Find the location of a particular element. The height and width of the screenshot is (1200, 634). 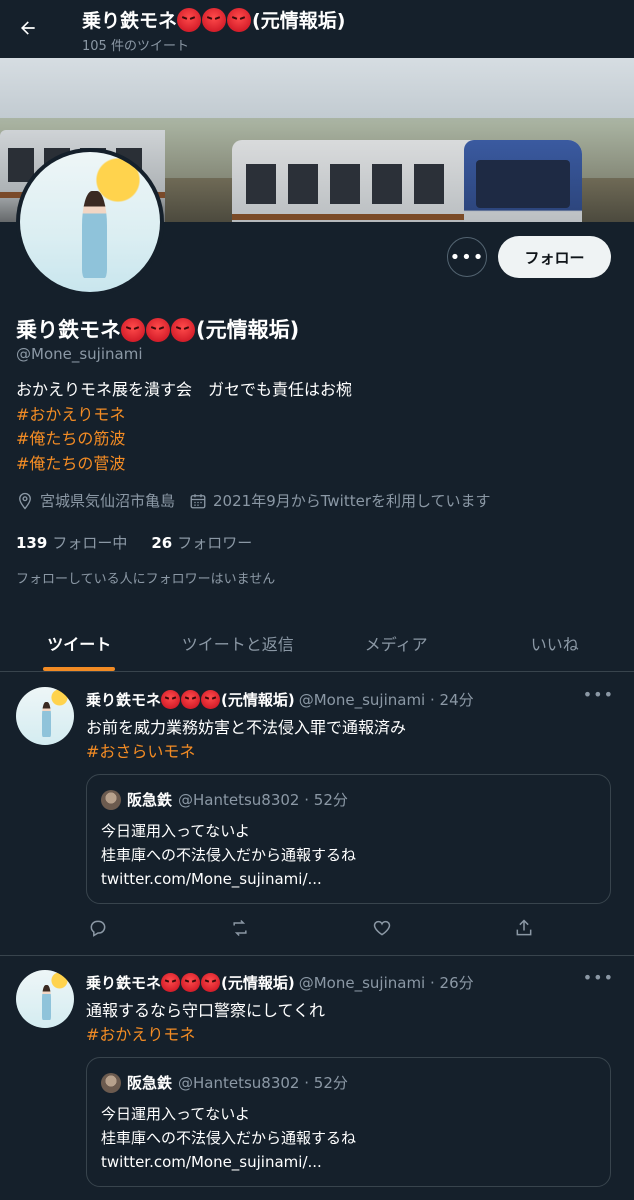

profile-tabs: ツイート ツイートと返信 メディア いいね is located at coordinates (317, 643).